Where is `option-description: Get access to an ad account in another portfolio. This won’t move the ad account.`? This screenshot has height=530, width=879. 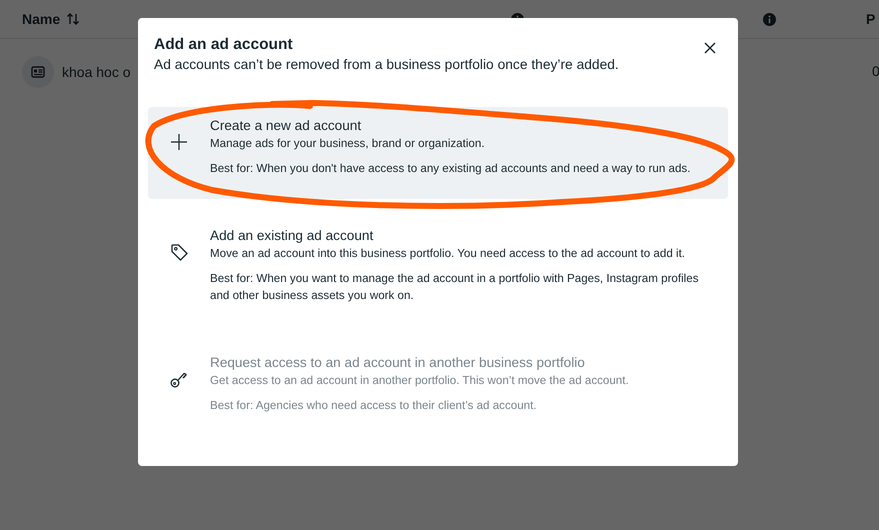
option-description: Get access to an ad account in another portfolio. This won’t move the ad account. is located at coordinates (420, 381).